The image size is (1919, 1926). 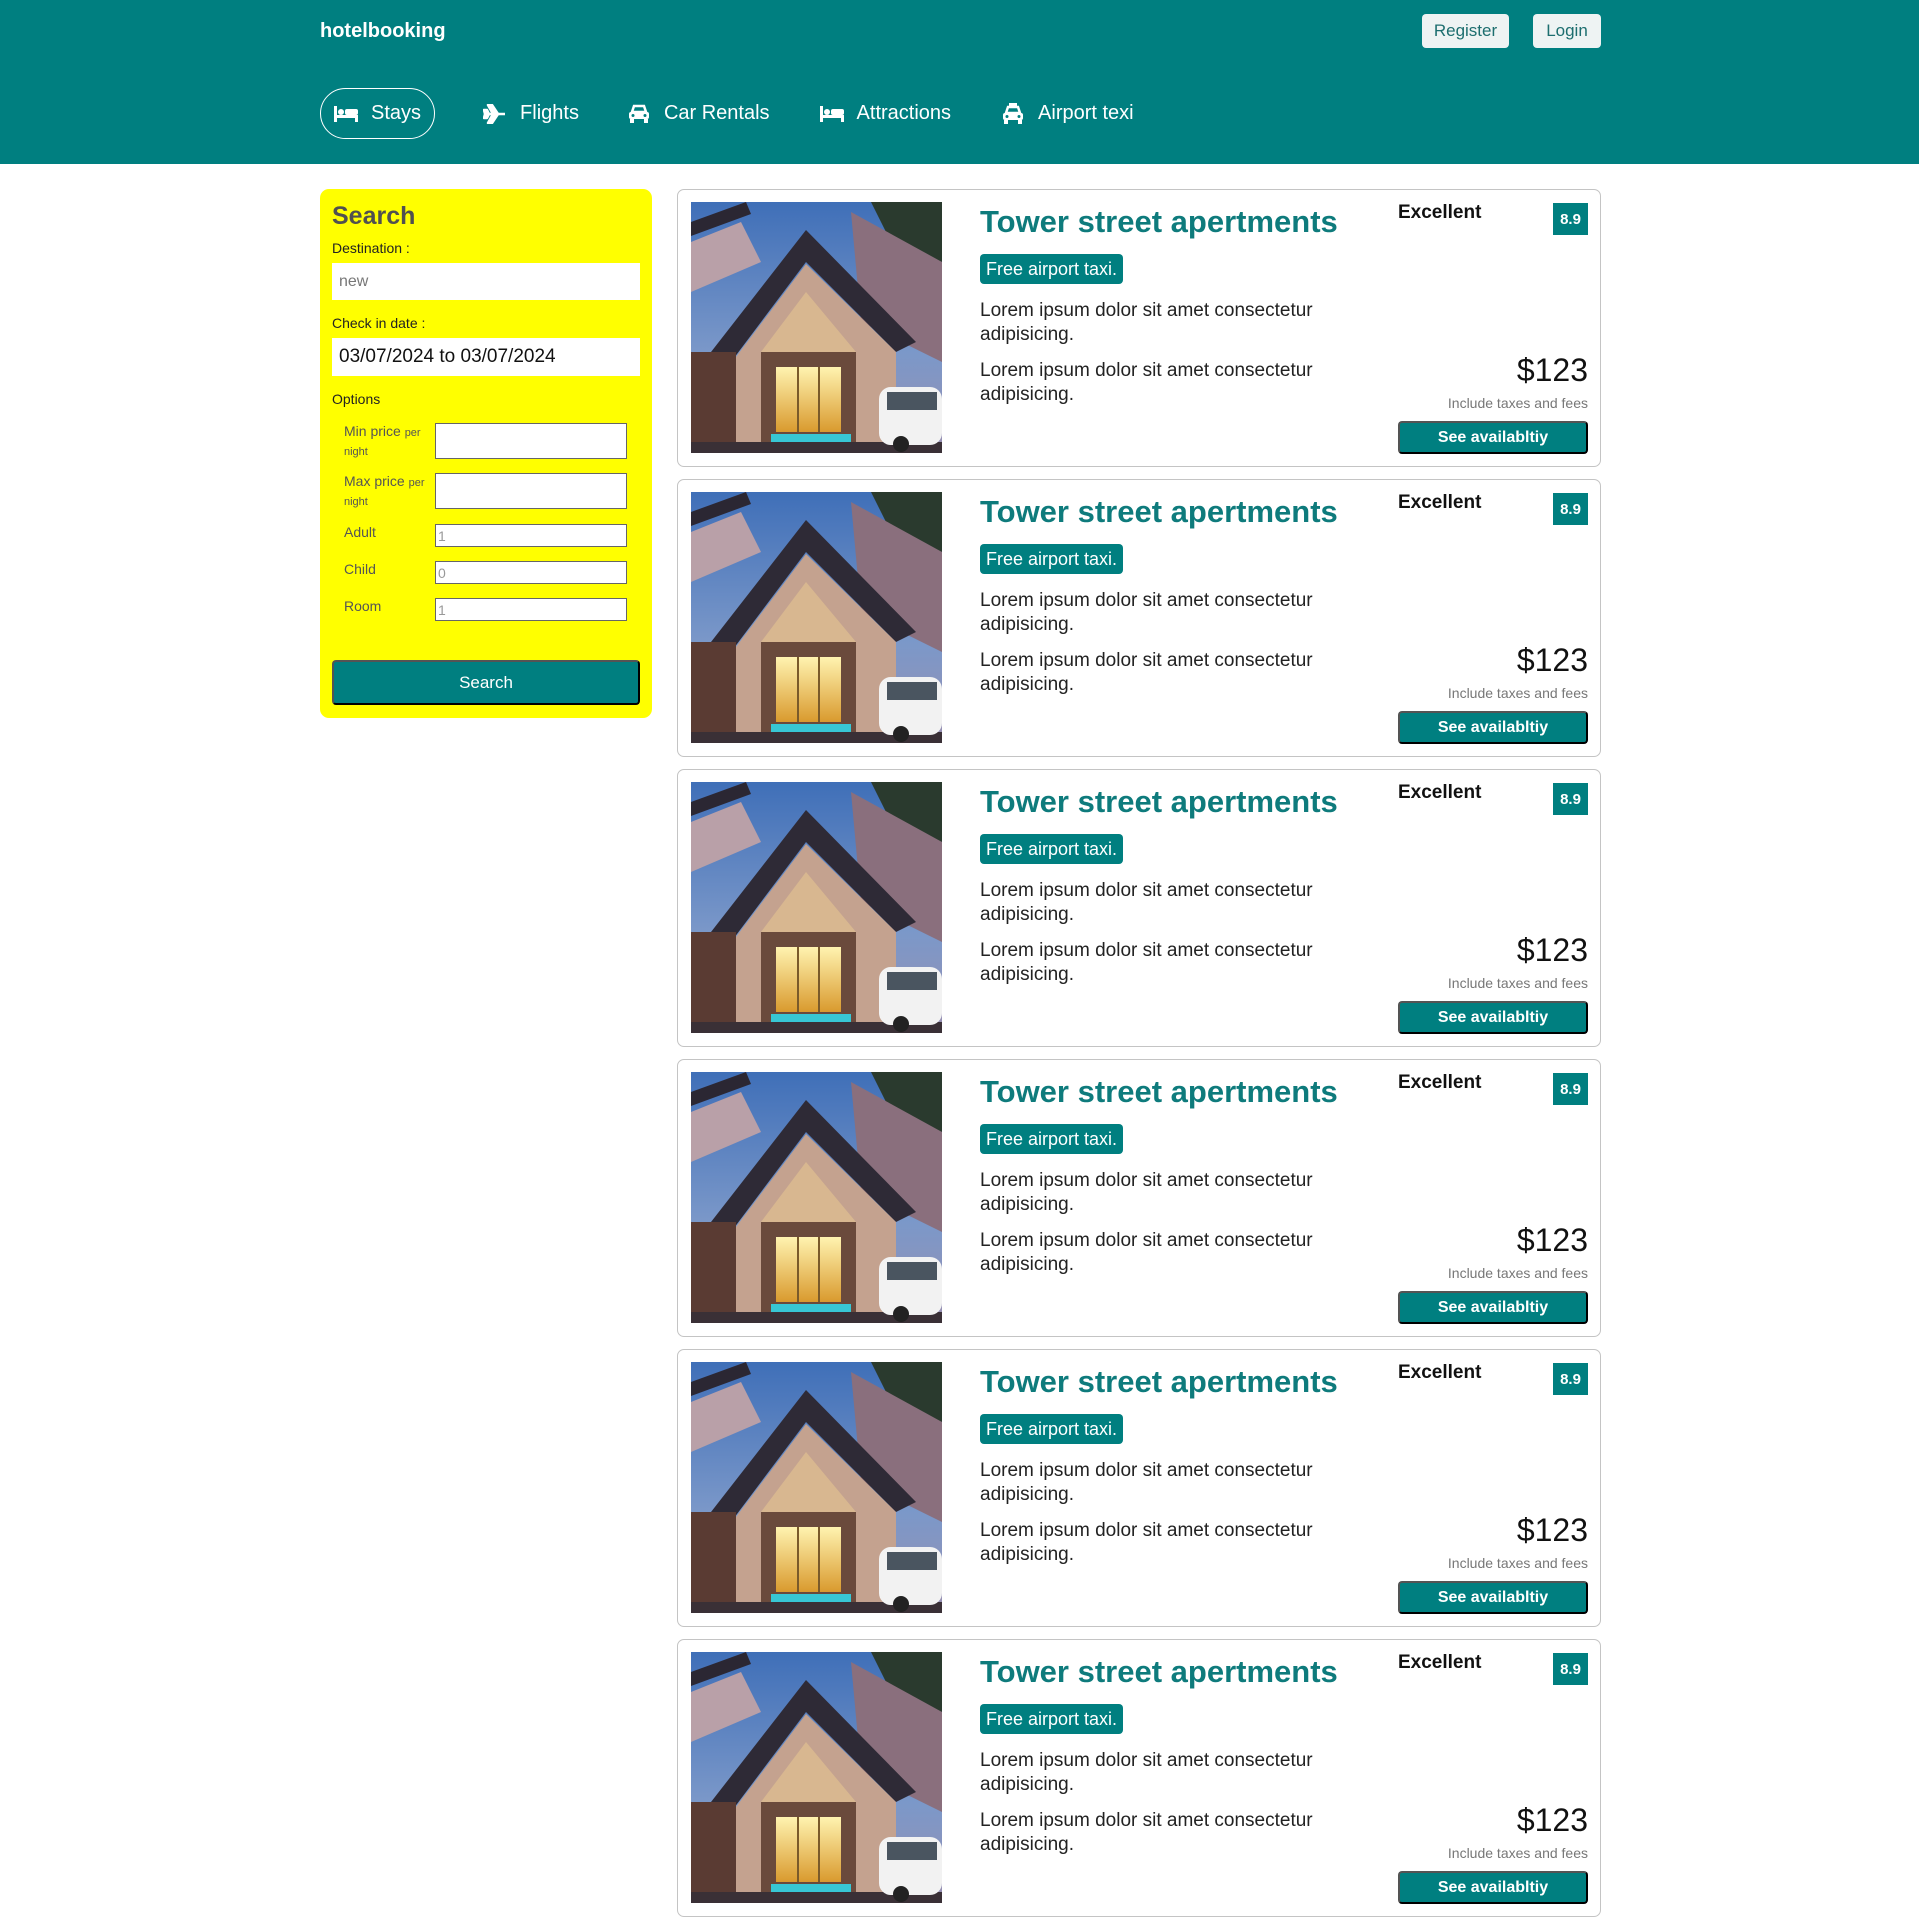 I want to click on search-button: Search, so click(x=486, y=682).